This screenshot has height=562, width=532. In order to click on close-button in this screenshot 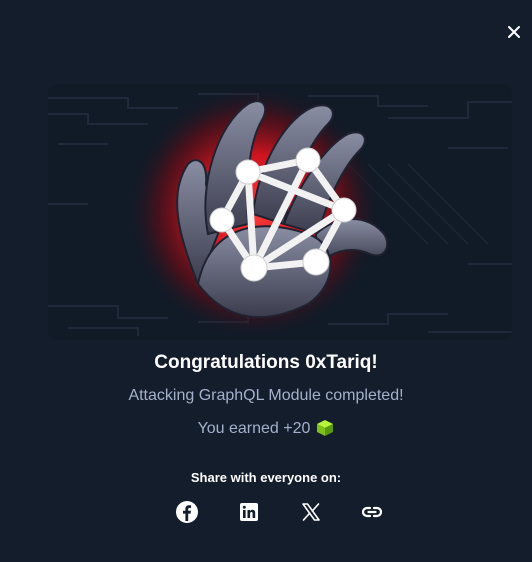, I will do `click(514, 32)`.